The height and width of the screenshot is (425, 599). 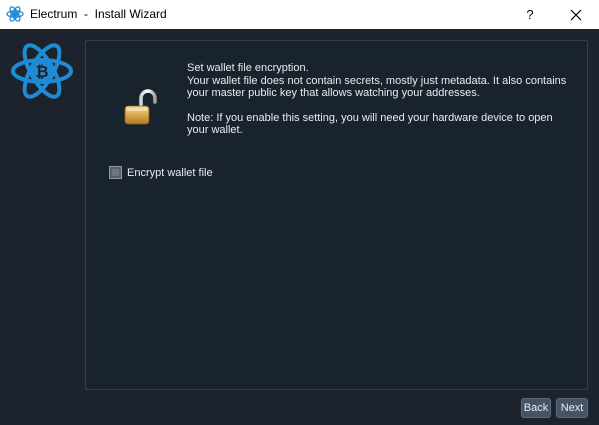 What do you see at coordinates (572, 408) in the screenshot?
I see `next-button: Next` at bounding box center [572, 408].